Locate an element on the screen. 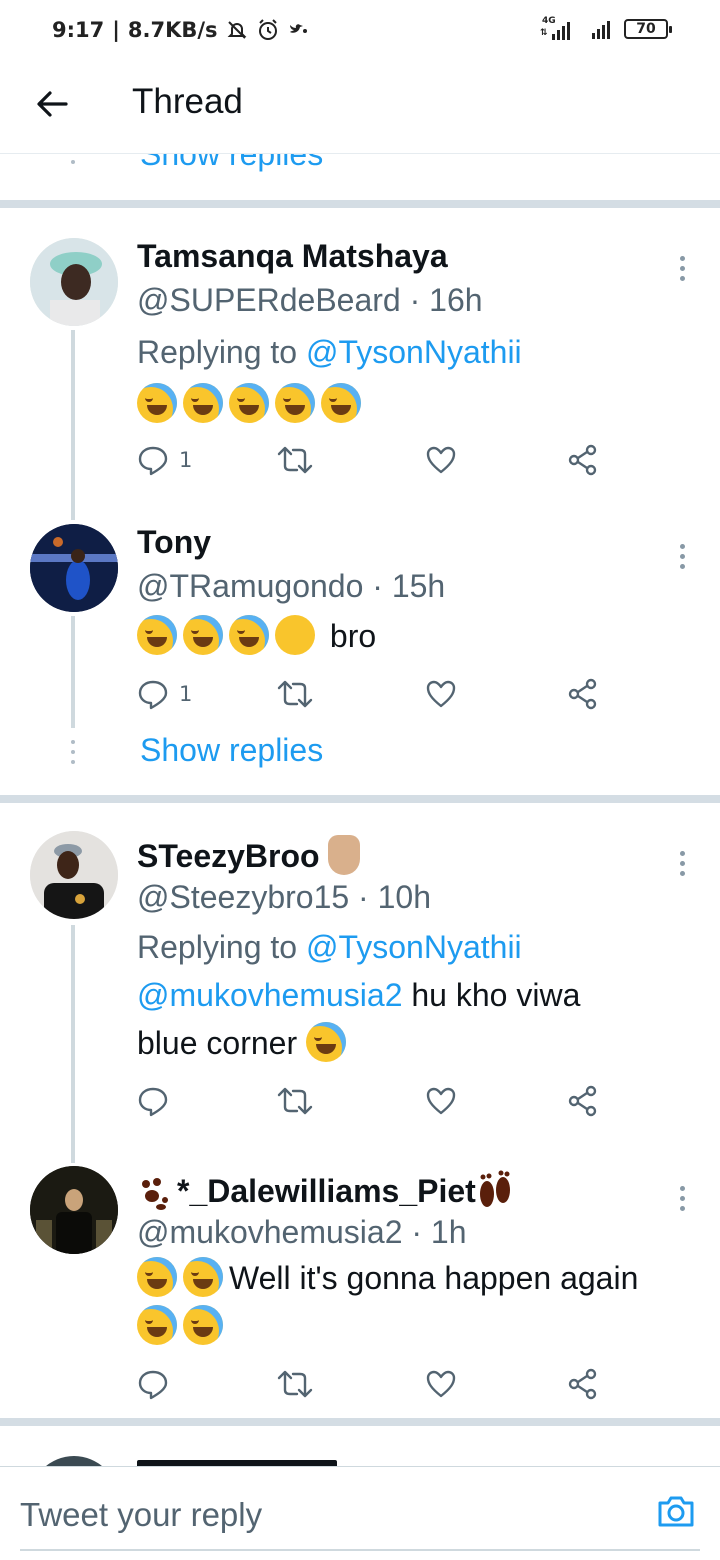 The height and width of the screenshot is (1560, 720). author-name: Tony is located at coordinates (174, 542).